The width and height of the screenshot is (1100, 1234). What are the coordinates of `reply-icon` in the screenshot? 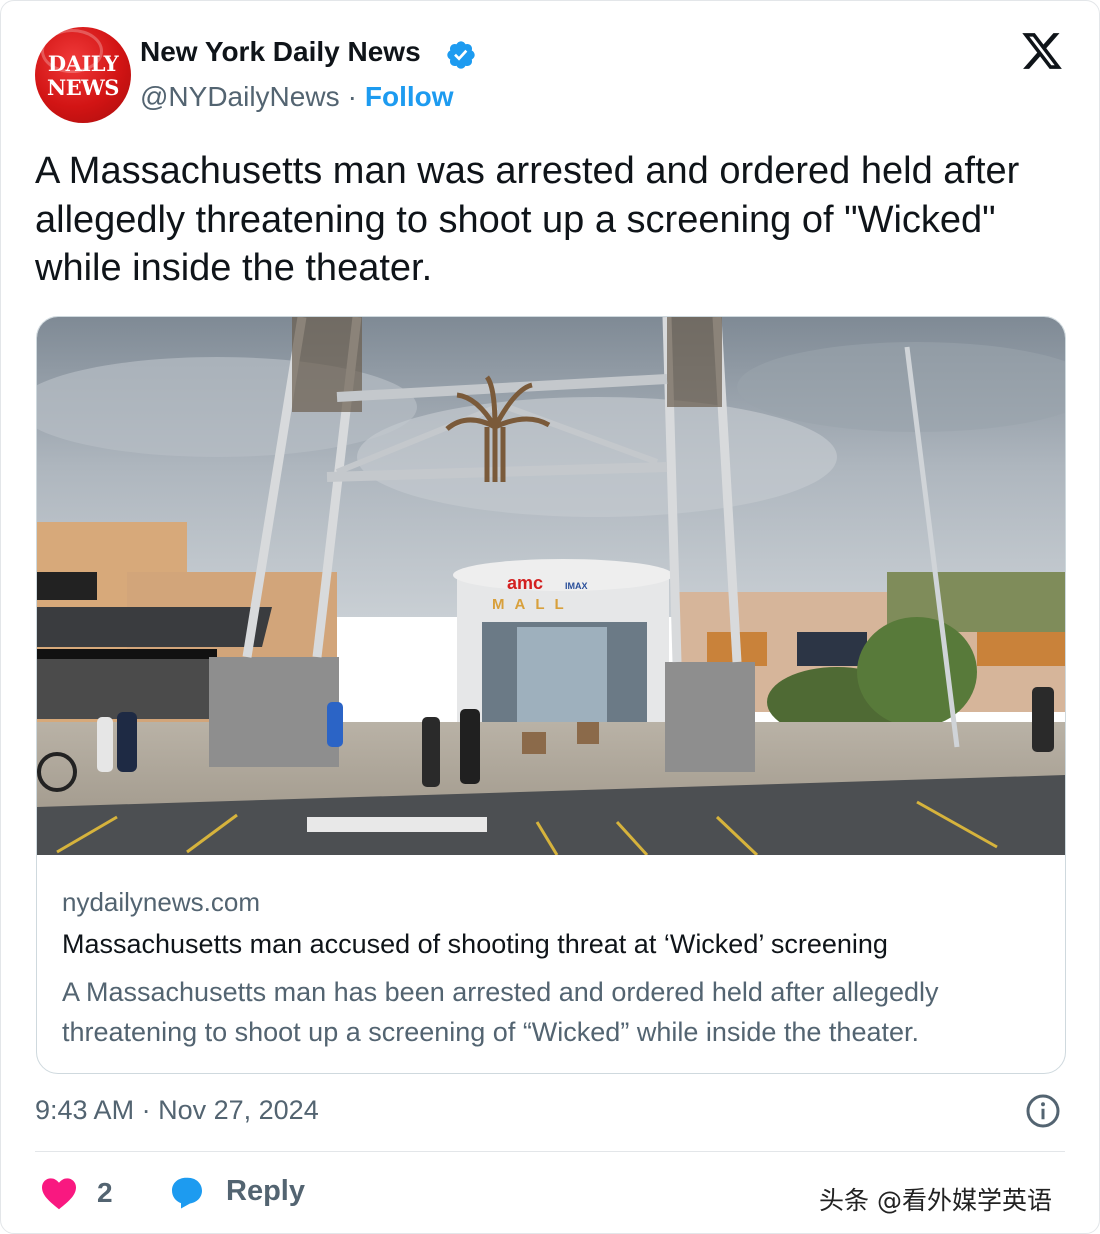 It's located at (187, 1192).